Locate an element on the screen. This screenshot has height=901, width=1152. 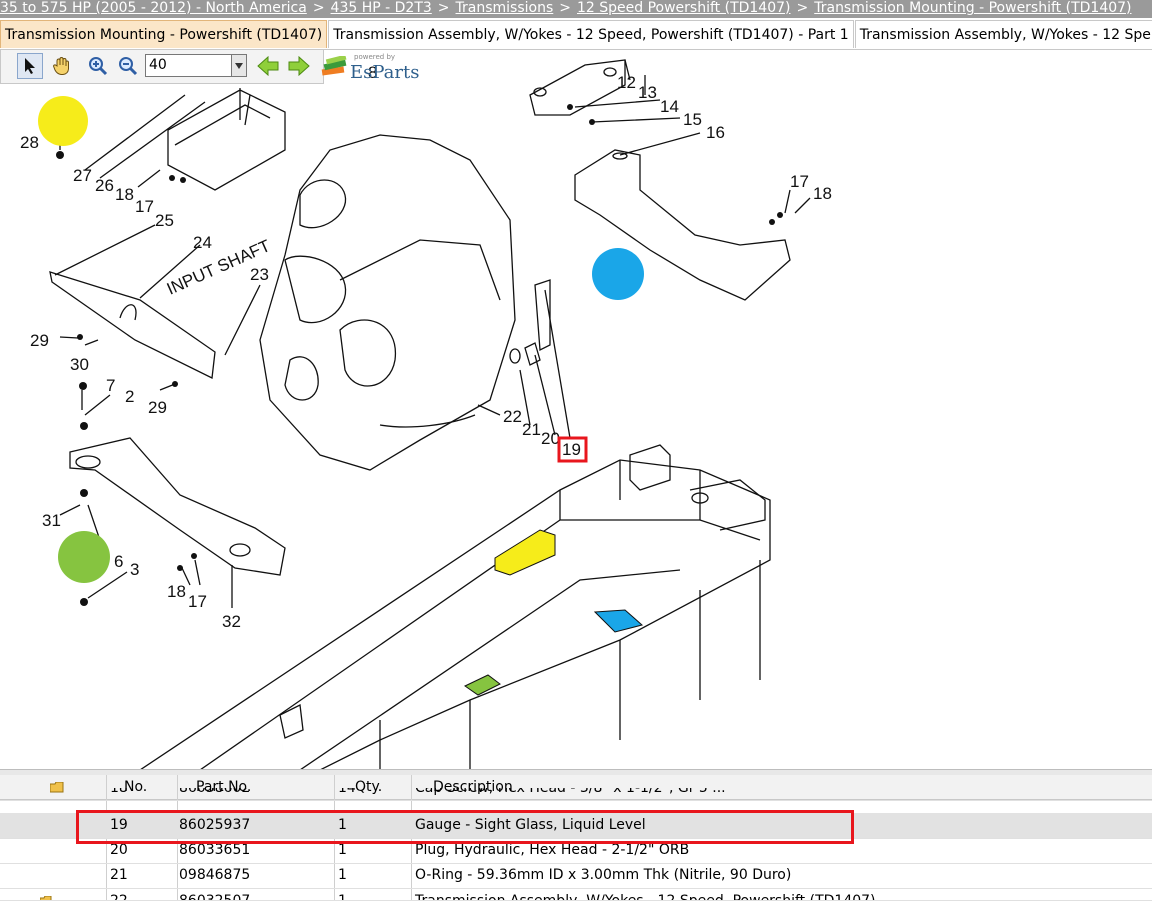
esparts-logo: powered by EsParts is located at coordinates (375, 67).